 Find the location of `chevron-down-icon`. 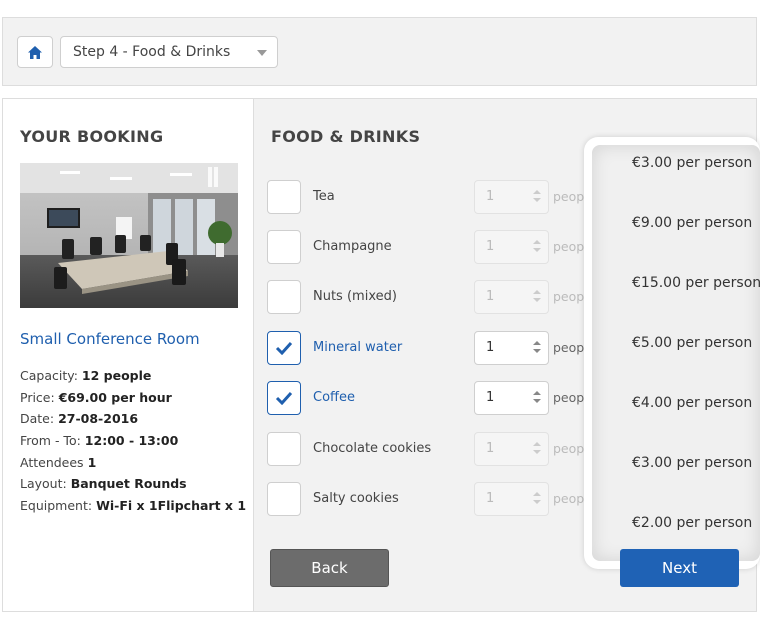

chevron-down-icon is located at coordinates (262, 53).